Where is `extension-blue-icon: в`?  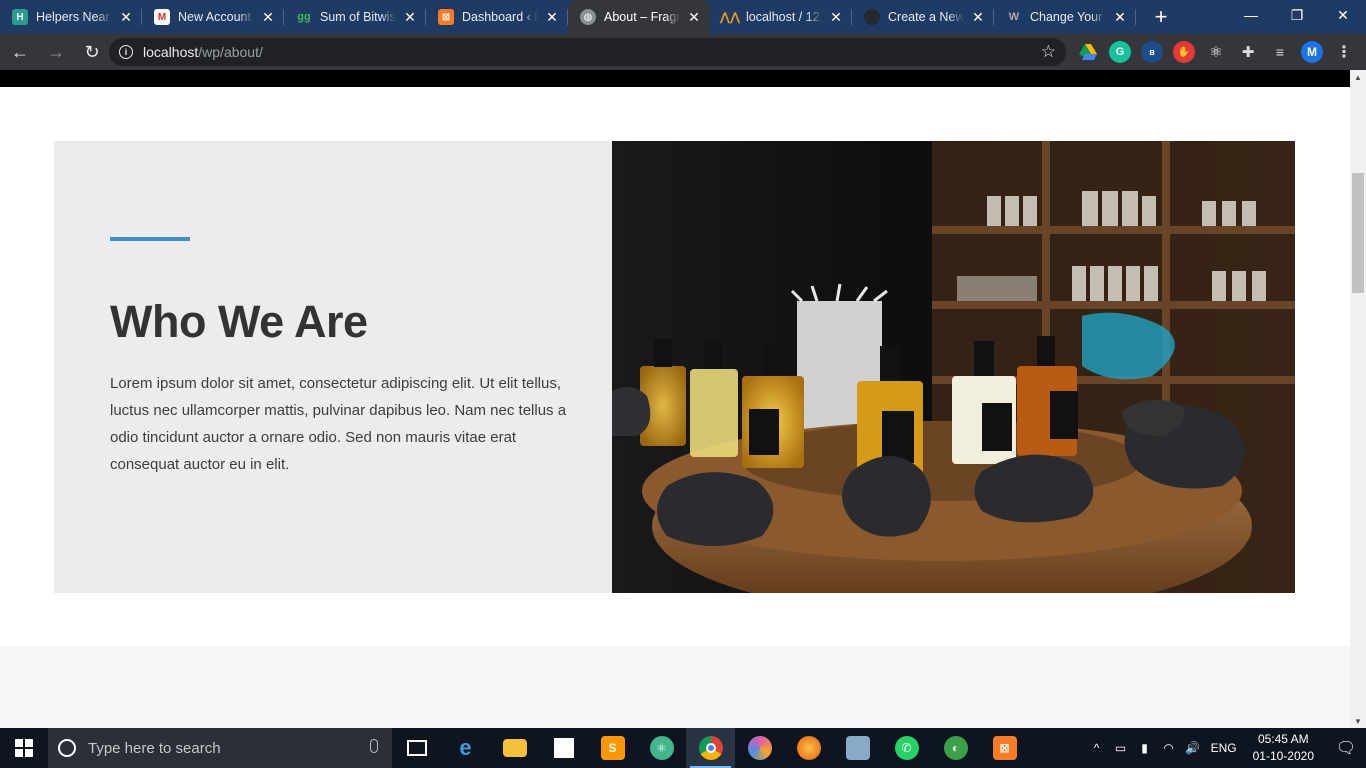
extension-blue-icon: в is located at coordinates (1152, 52).